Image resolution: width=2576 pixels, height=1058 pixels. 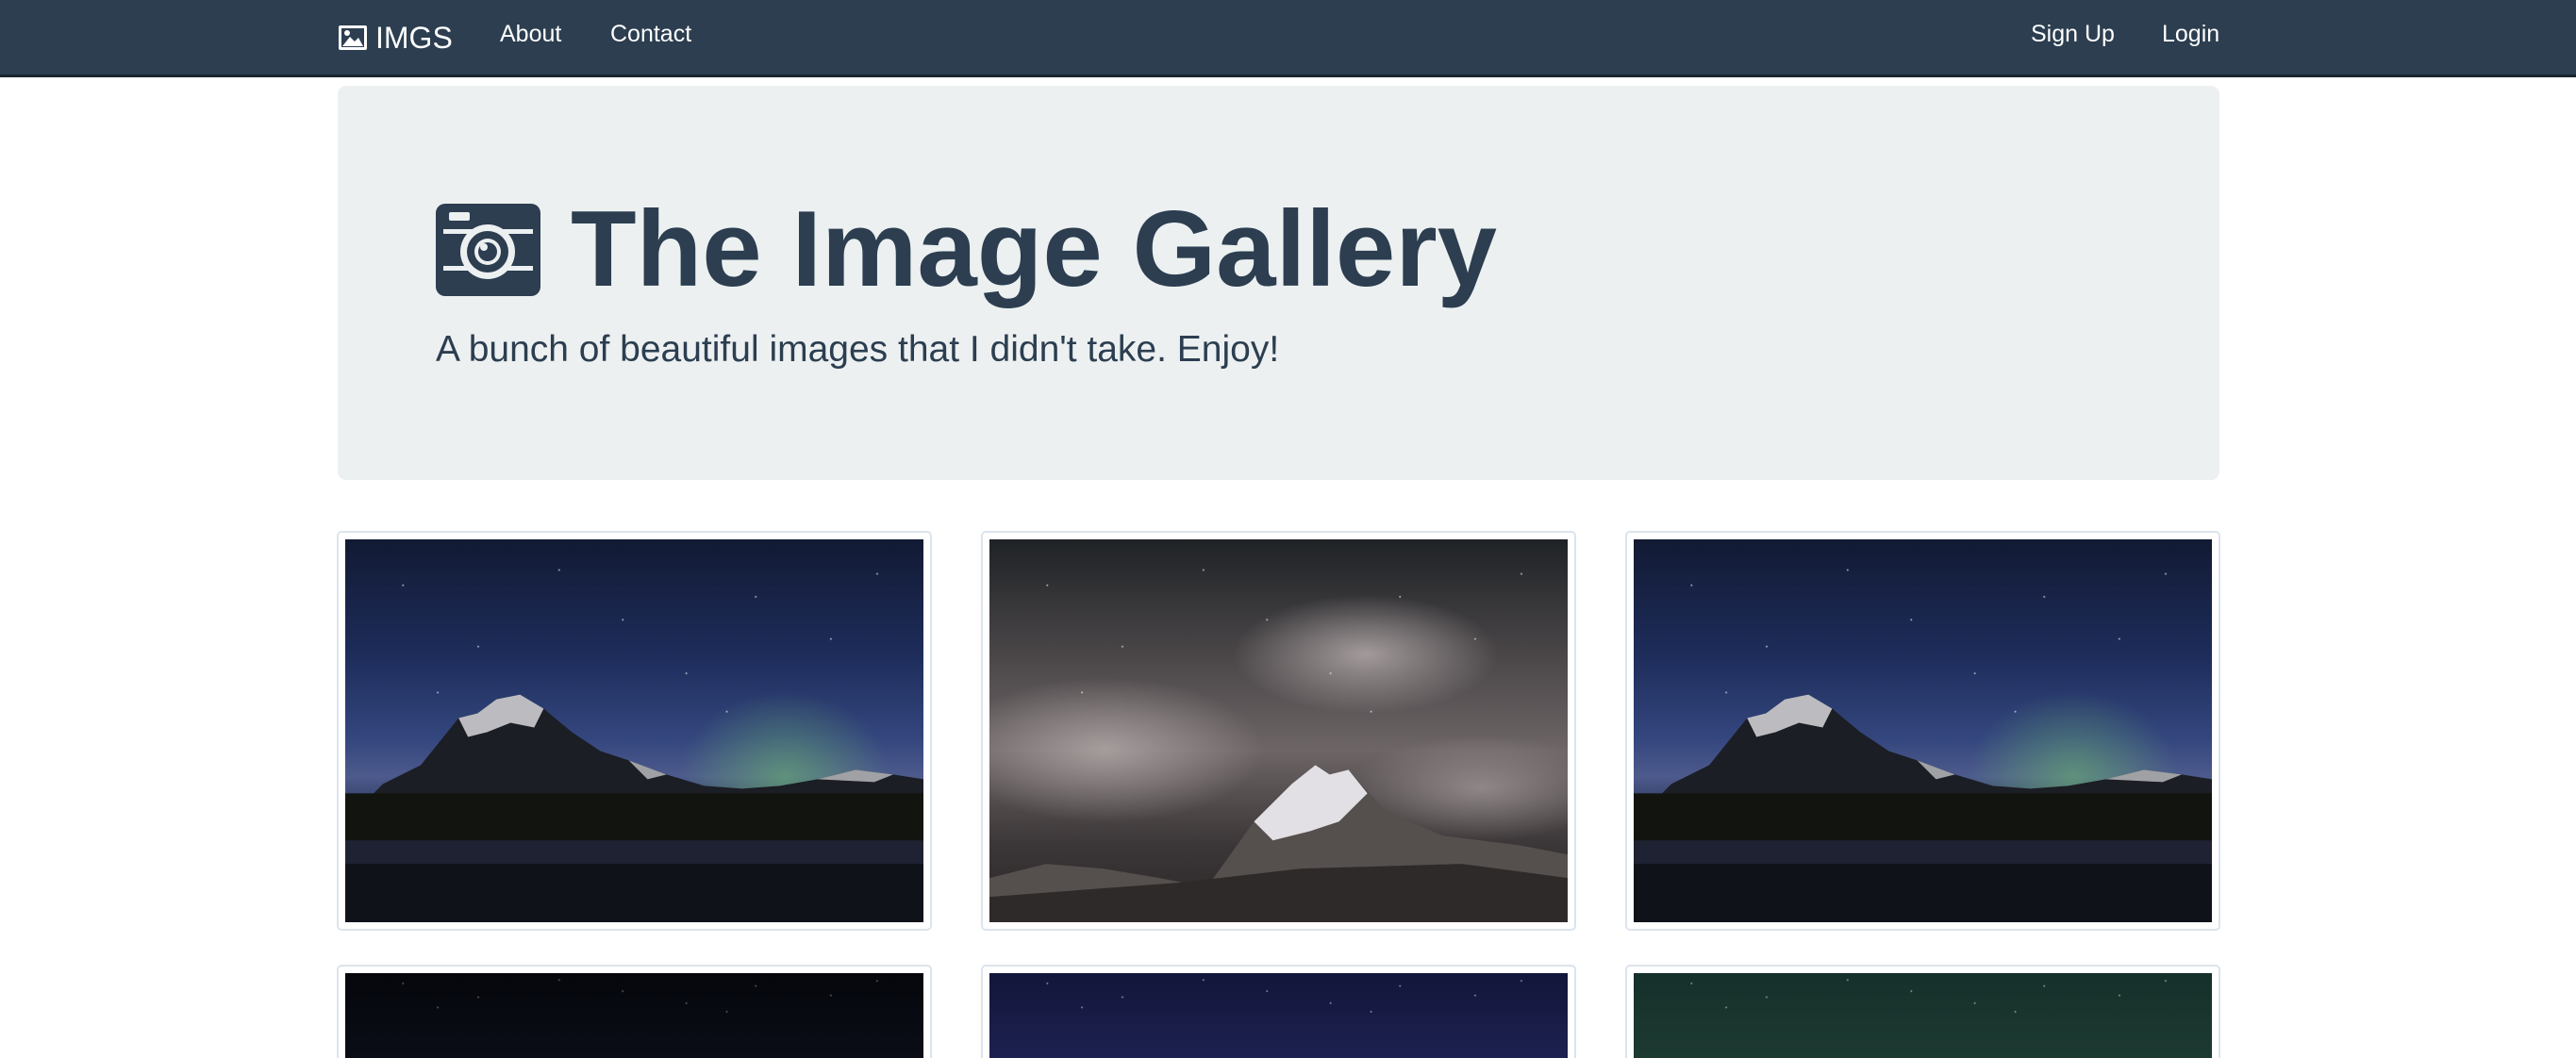 I want to click on snowy-peak-cloudy-night-icon, so click(x=1279, y=730).